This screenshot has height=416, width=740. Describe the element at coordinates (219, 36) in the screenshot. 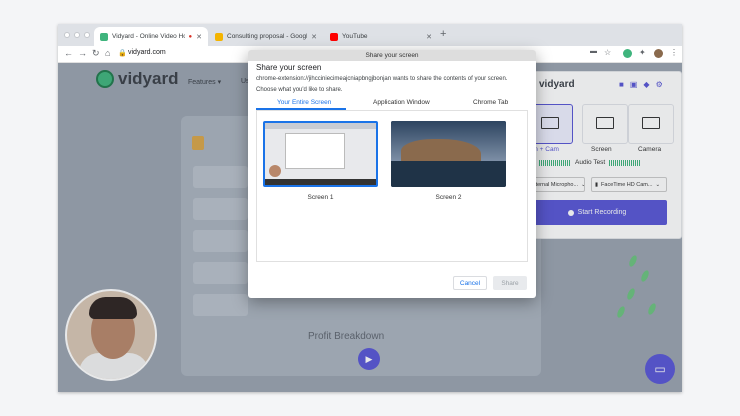

I see `slides-favicon-icon` at that location.